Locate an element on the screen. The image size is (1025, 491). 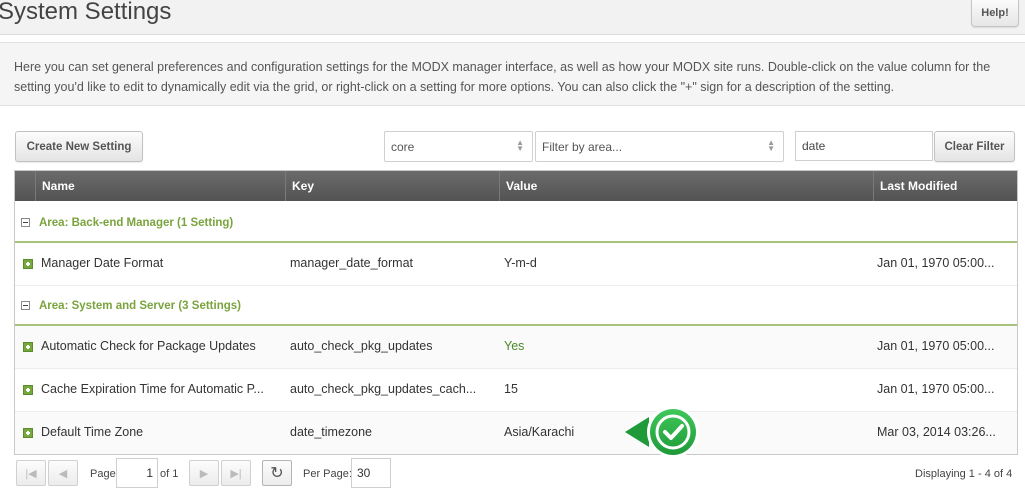
refresh-icon: ↻ is located at coordinates (277, 473).